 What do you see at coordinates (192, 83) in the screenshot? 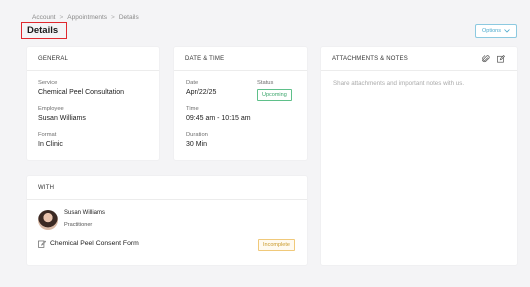
I see `date-label: Date` at bounding box center [192, 83].